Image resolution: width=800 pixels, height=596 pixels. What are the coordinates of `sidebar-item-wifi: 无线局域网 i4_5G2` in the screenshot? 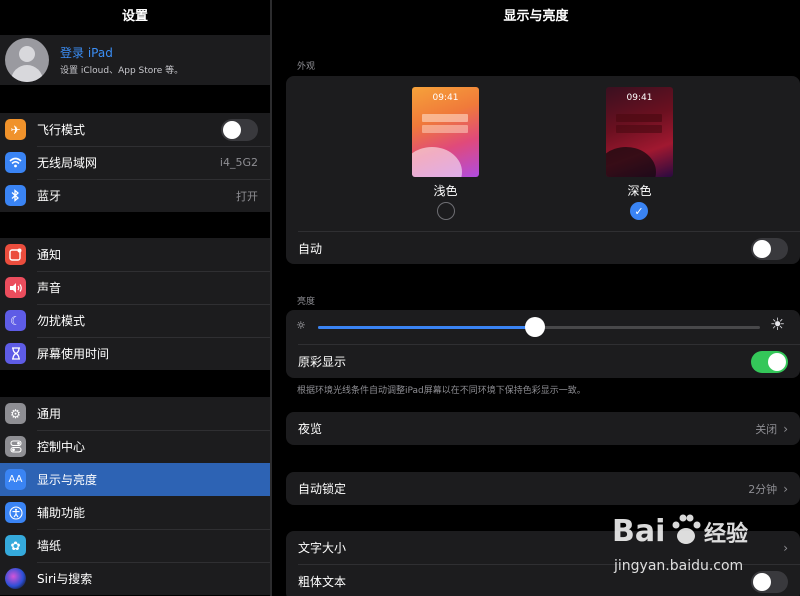 It's located at (135, 162).